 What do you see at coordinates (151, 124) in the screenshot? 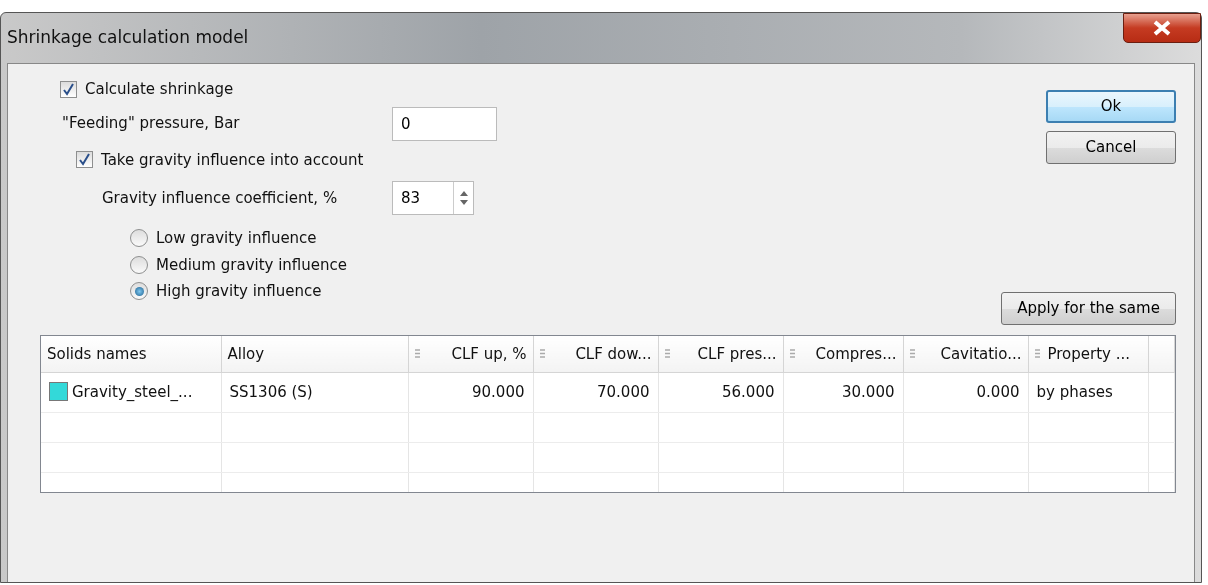
I see `field-label: "Feeding" pressure, Bar` at bounding box center [151, 124].